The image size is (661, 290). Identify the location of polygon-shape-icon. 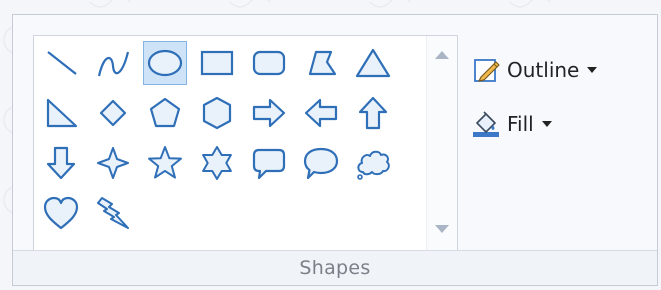
(322, 63).